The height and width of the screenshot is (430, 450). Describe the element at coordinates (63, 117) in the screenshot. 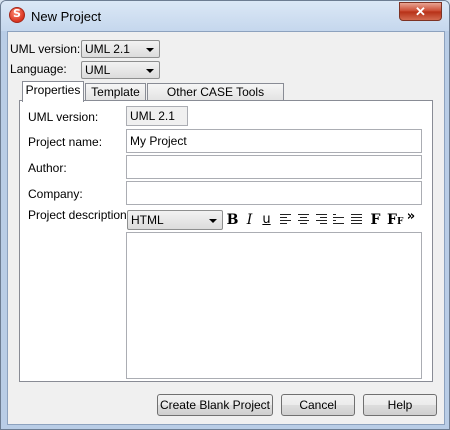

I see `prop-uml-version-label: UML version:` at that location.